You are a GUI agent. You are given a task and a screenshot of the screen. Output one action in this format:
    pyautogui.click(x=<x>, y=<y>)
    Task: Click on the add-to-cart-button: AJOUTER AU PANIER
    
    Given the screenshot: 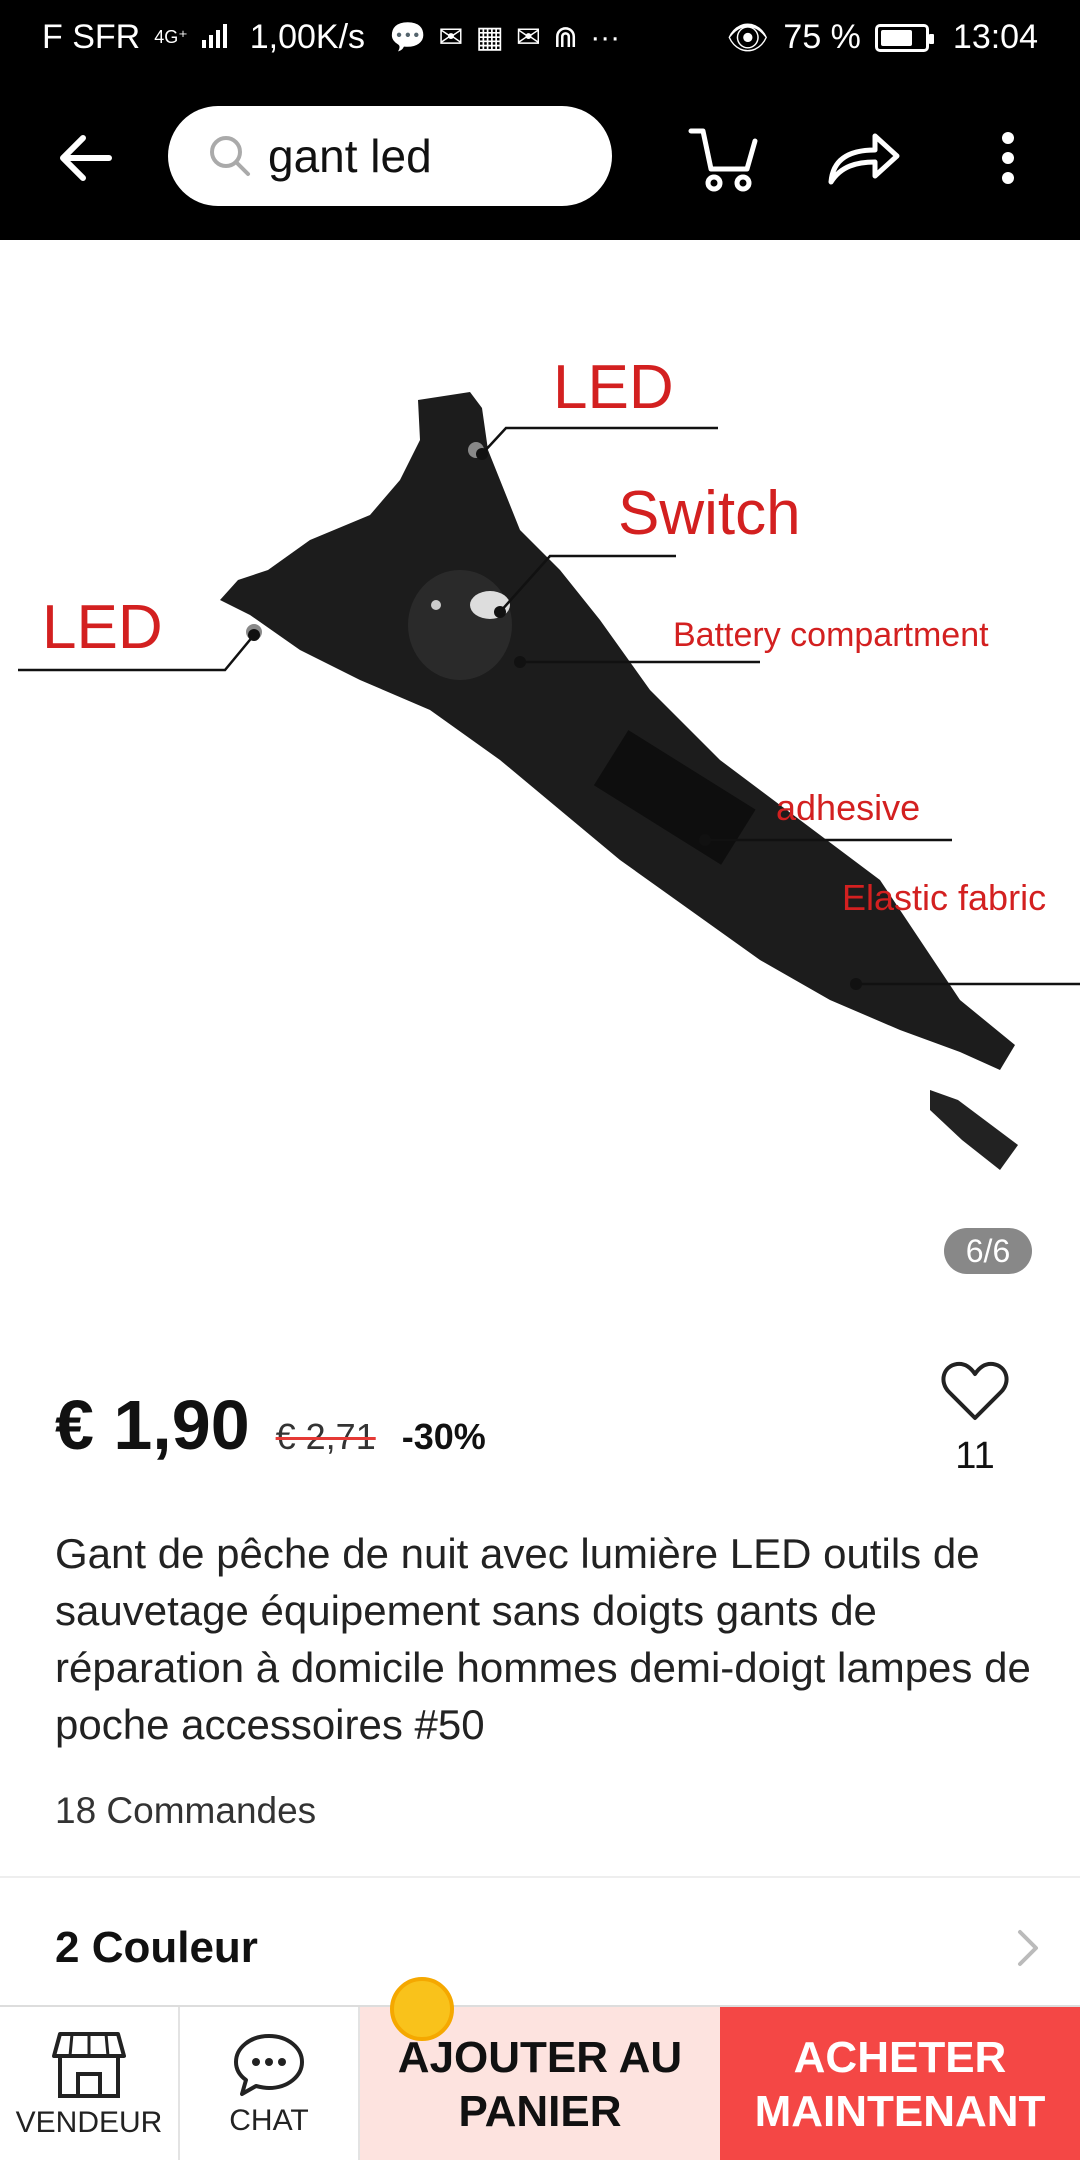 What is the action you would take?
    pyautogui.click(x=540, y=2068)
    